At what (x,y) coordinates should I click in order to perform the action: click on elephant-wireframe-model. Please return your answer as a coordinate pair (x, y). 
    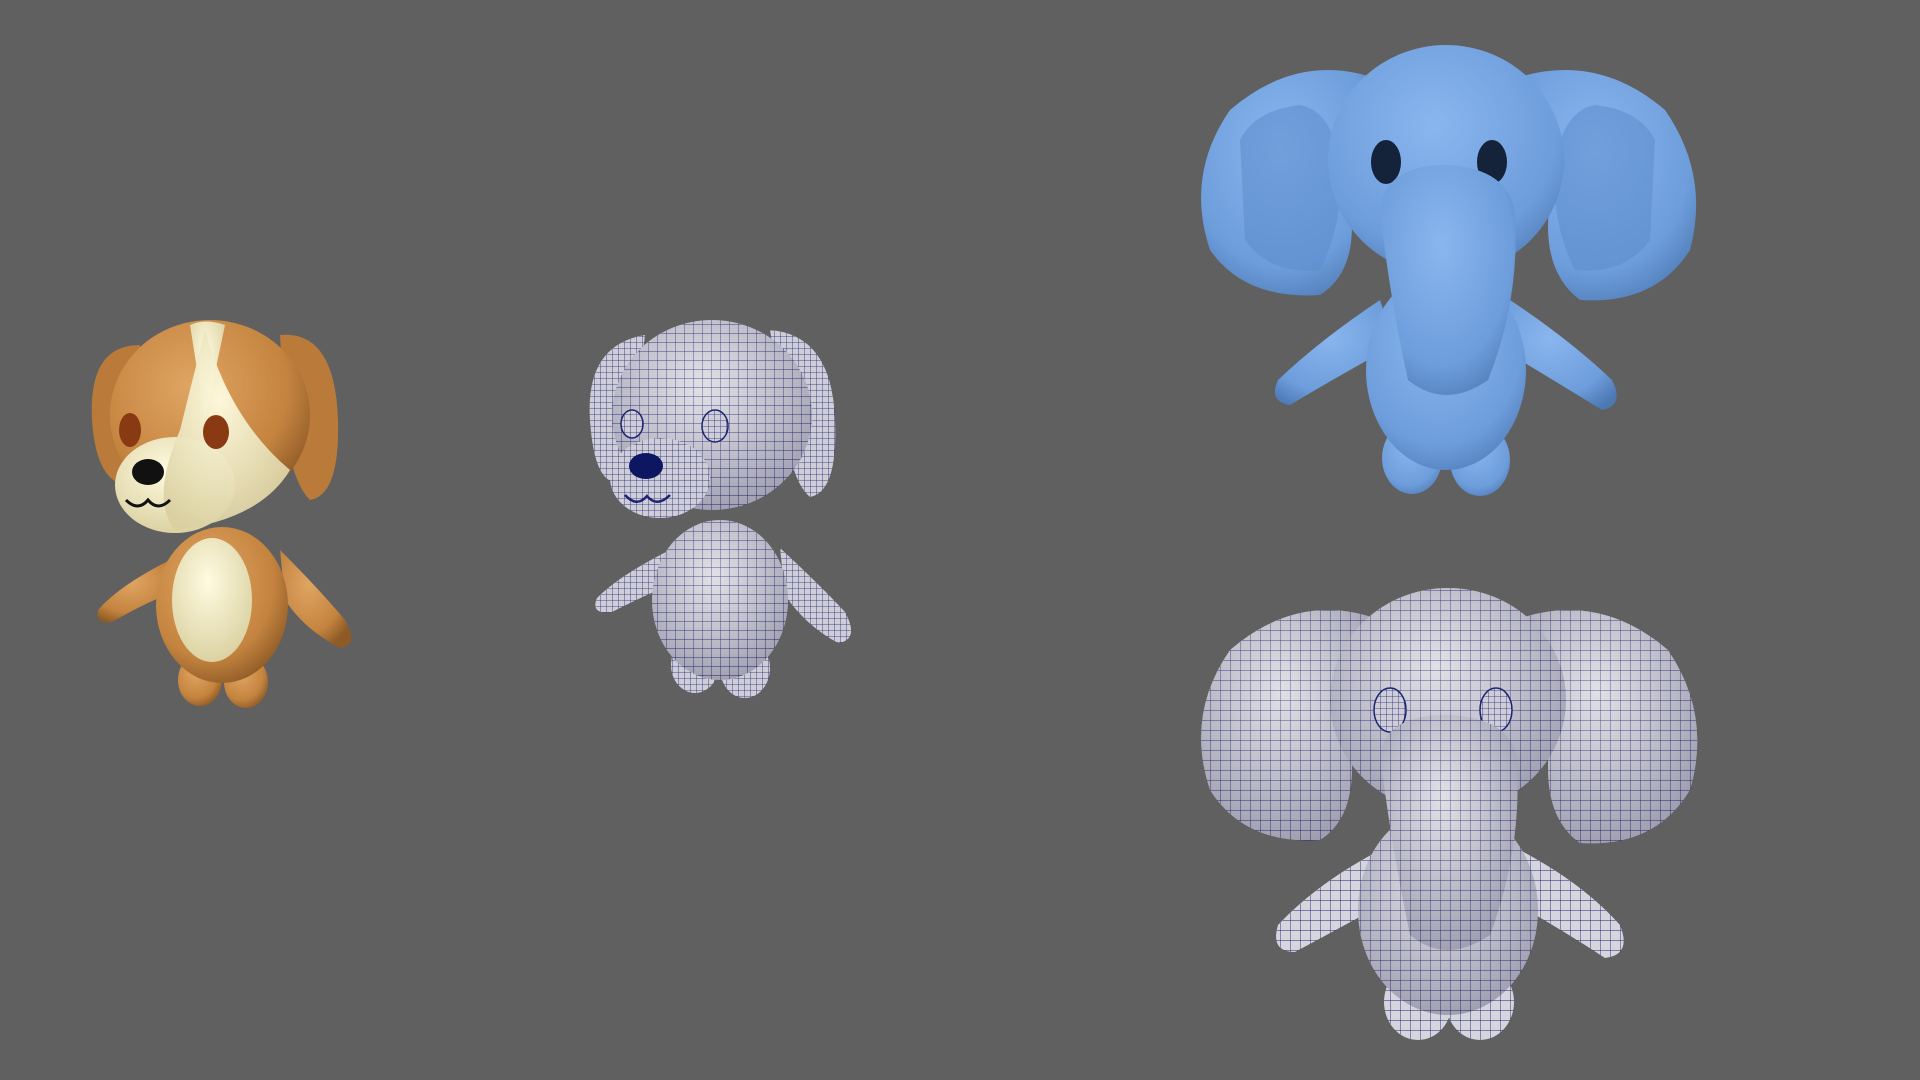
    Looking at the image, I should click on (1449, 814).